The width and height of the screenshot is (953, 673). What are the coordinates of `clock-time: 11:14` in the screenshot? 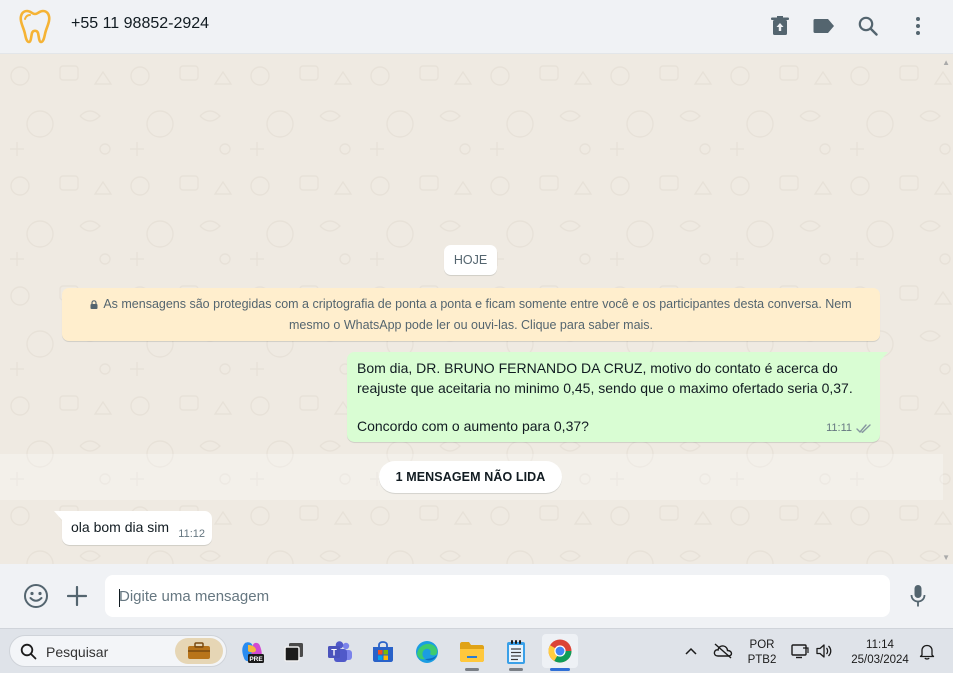 It's located at (880, 645).